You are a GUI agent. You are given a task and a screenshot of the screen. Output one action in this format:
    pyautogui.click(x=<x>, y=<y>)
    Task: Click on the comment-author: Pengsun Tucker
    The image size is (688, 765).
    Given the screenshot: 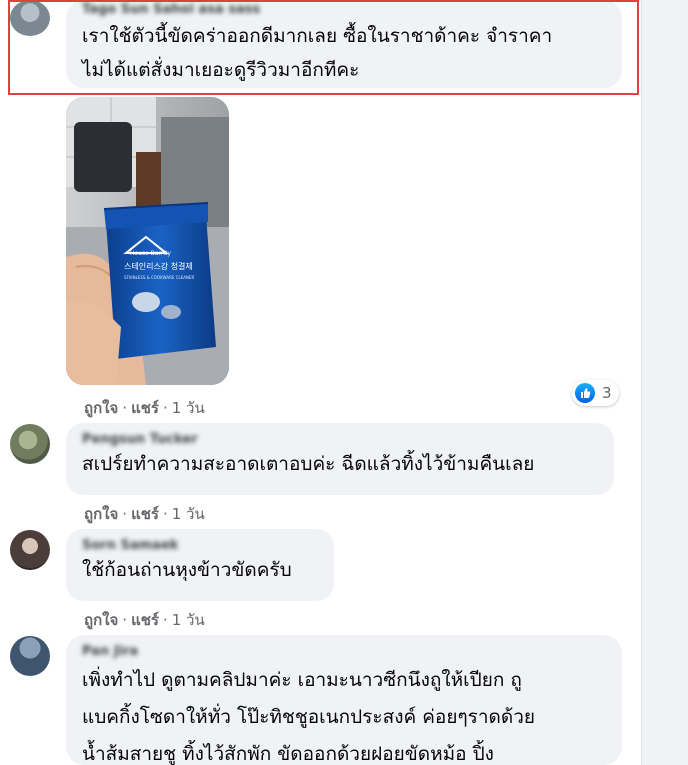 What is the action you would take?
    pyautogui.click(x=340, y=439)
    